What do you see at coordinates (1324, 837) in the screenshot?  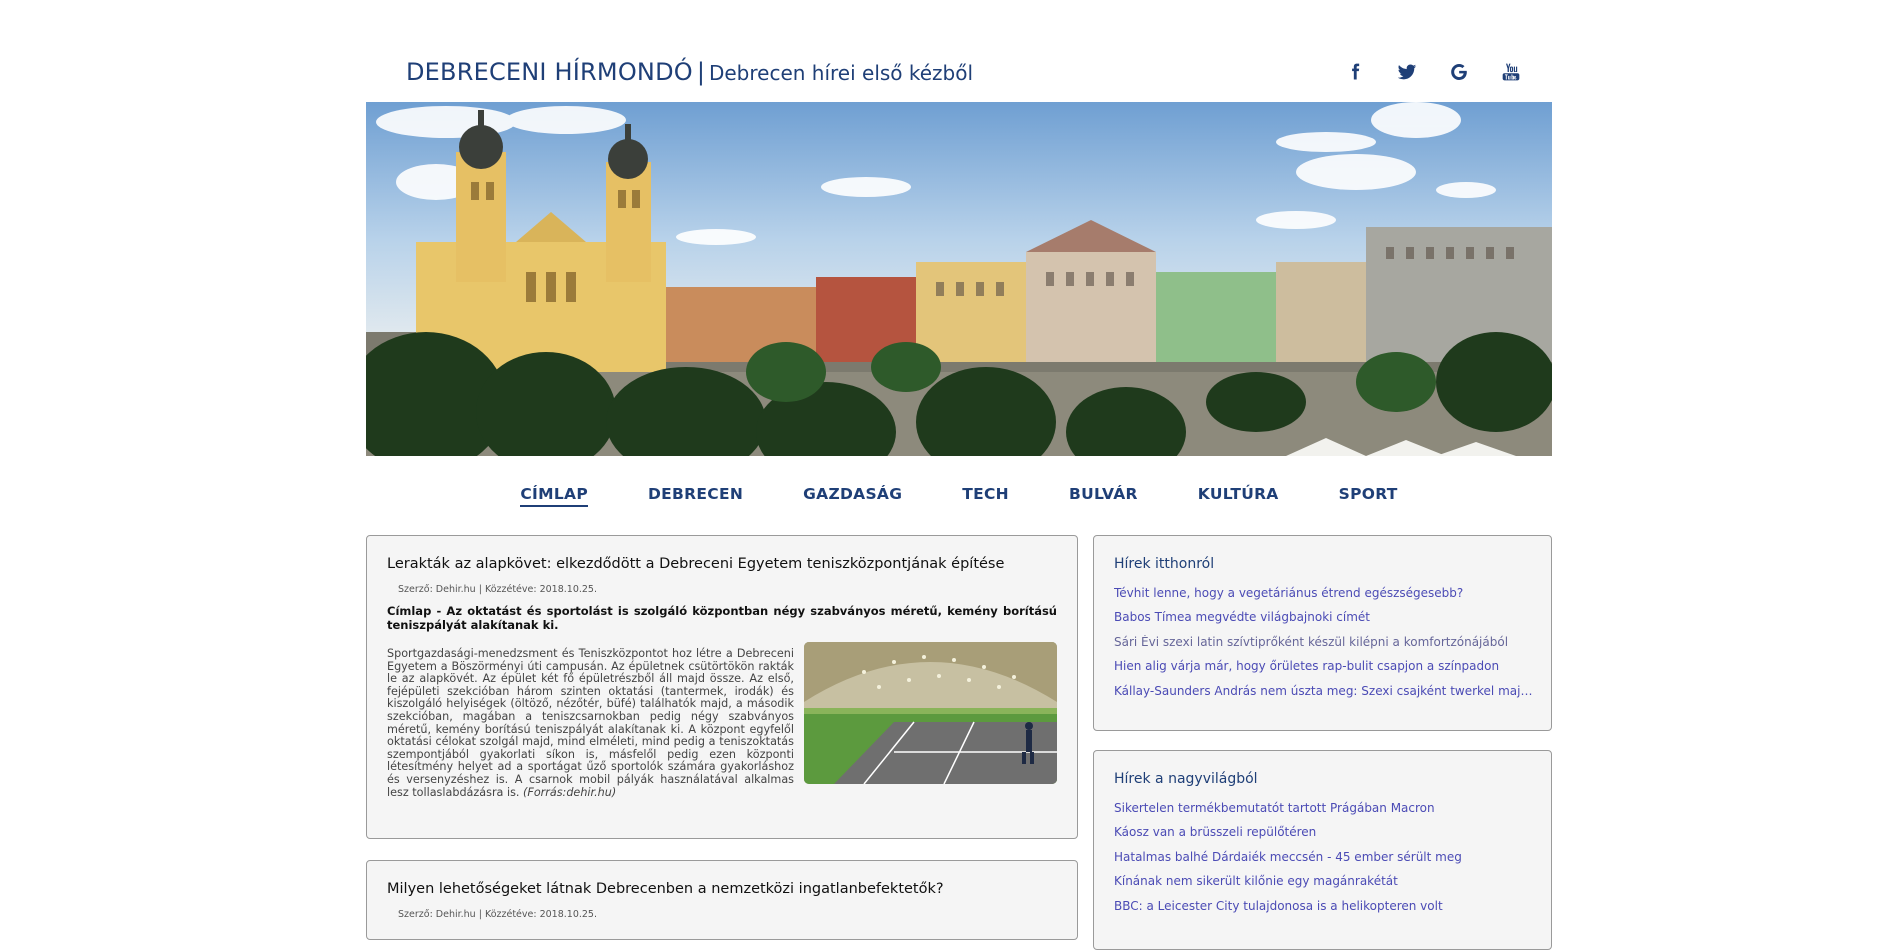 I see `news-link: Káosz van a brüsszeli repülőtéren` at bounding box center [1324, 837].